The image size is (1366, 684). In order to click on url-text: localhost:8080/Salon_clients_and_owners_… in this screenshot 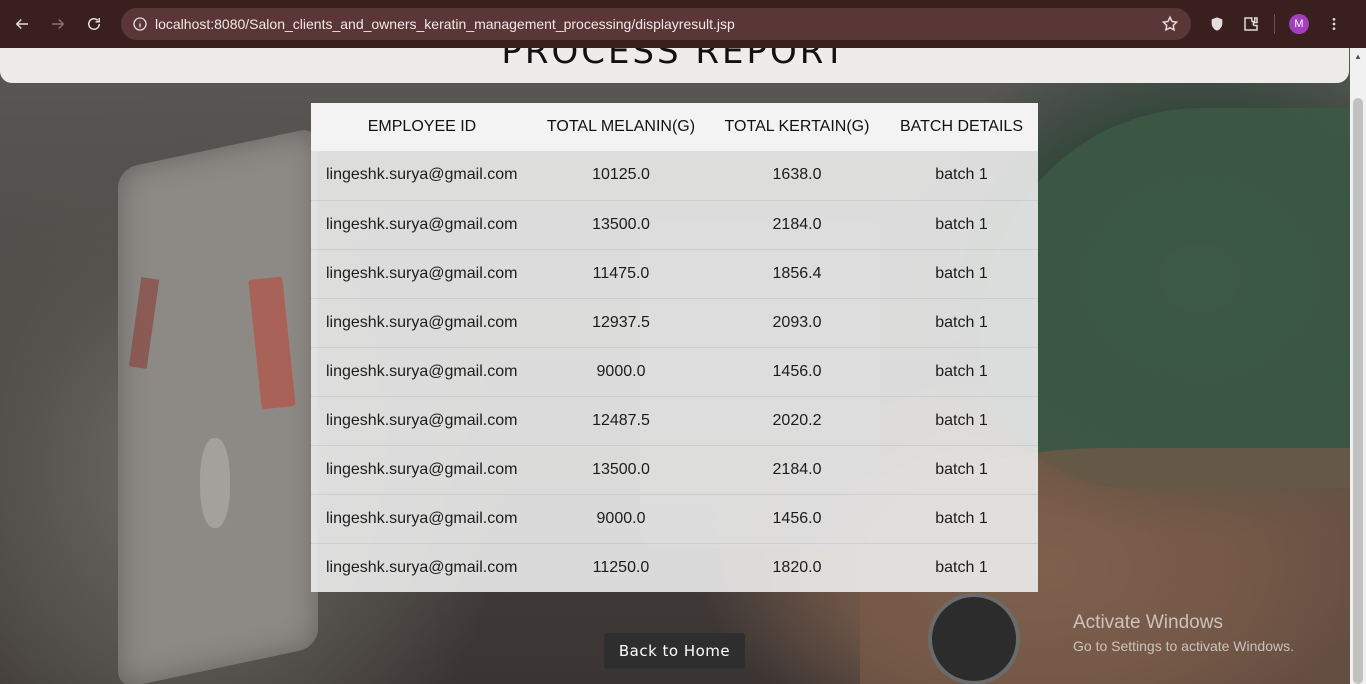, I will do `click(445, 24)`.